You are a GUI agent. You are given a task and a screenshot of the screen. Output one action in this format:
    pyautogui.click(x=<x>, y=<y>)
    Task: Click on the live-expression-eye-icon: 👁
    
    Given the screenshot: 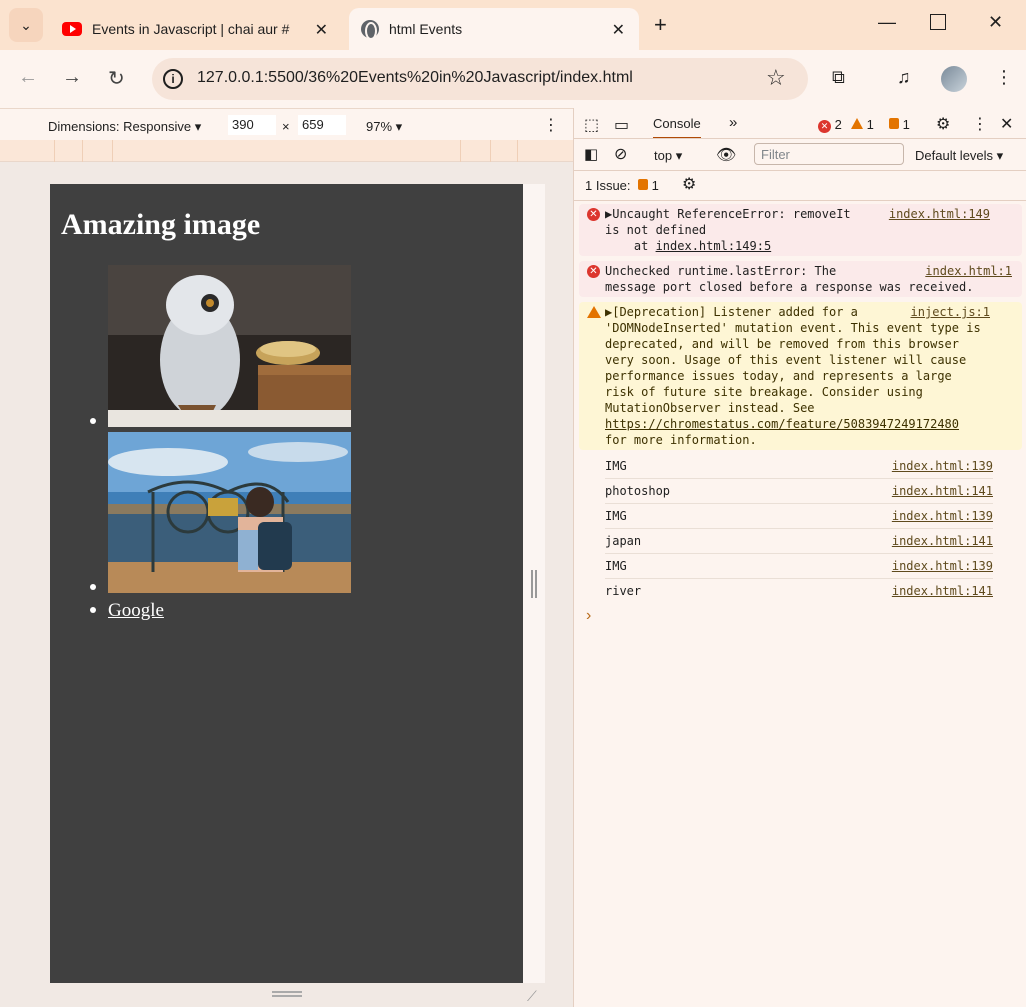 What is the action you would take?
    pyautogui.click(x=726, y=155)
    